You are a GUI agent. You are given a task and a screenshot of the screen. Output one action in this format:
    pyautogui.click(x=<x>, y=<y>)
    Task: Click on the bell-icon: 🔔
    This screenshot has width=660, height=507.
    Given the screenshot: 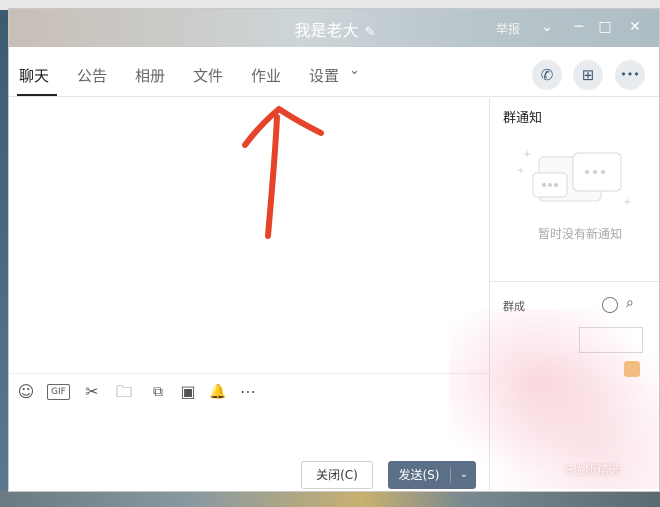 What is the action you would take?
    pyautogui.click(x=218, y=392)
    